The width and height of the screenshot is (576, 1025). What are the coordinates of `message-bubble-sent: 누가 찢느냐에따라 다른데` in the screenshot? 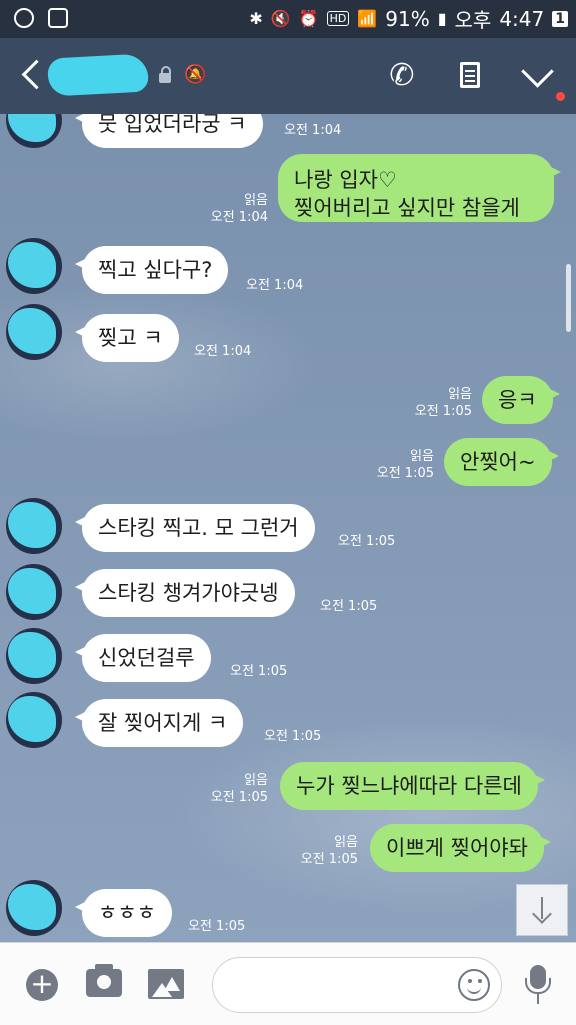 It's located at (412, 786).